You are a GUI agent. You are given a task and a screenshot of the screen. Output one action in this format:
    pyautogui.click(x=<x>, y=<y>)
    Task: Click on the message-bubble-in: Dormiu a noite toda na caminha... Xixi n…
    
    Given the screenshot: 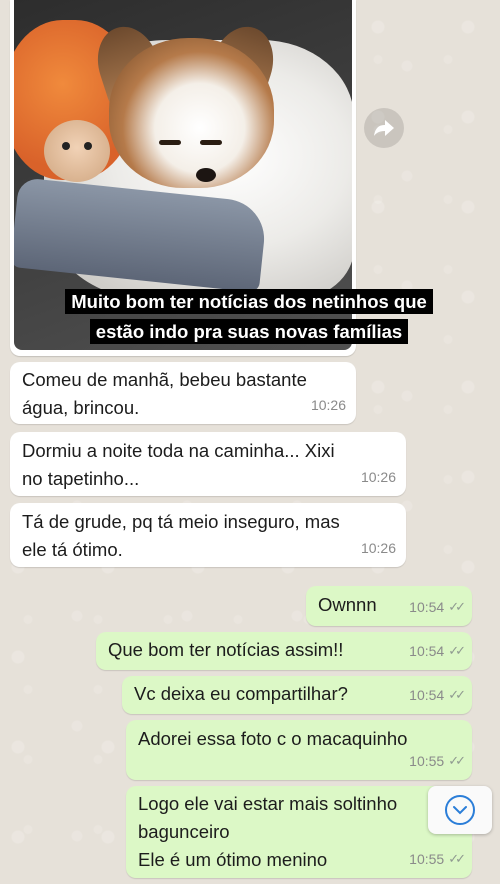 What is the action you would take?
    pyautogui.click(x=208, y=464)
    